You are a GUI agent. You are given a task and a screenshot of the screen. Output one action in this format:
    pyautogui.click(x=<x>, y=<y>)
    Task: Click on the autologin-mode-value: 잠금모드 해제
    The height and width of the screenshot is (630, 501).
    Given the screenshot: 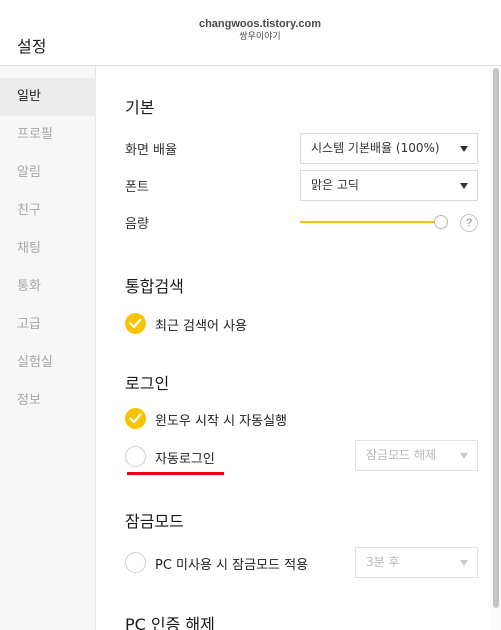 What is the action you would take?
    pyautogui.click(x=401, y=455)
    